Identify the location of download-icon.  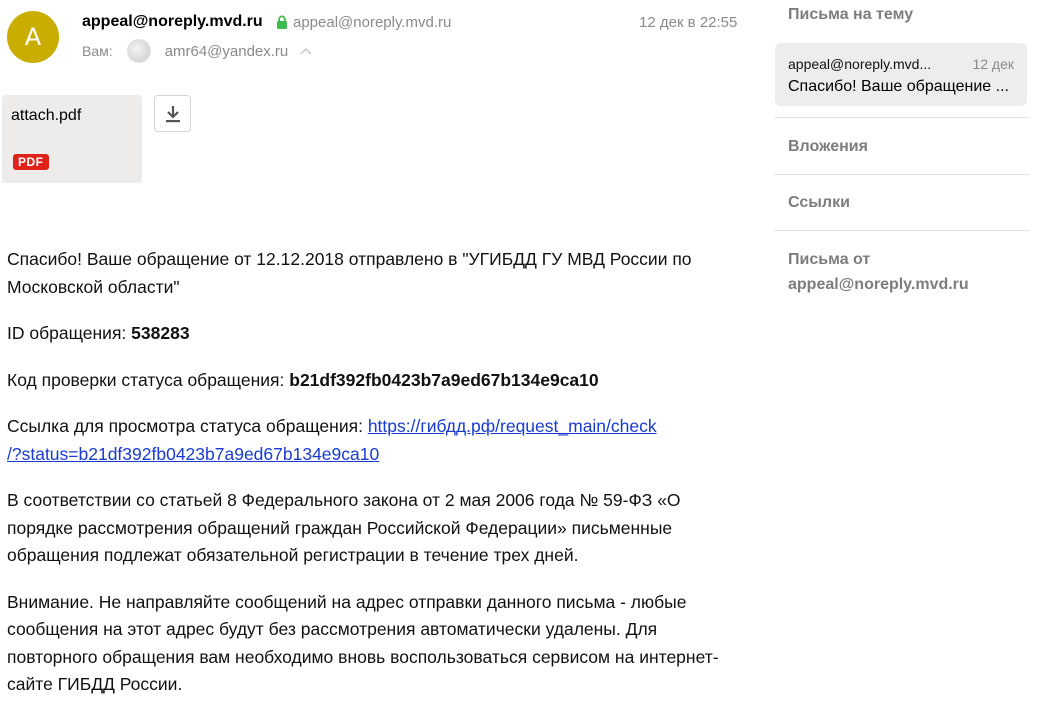
(172, 113).